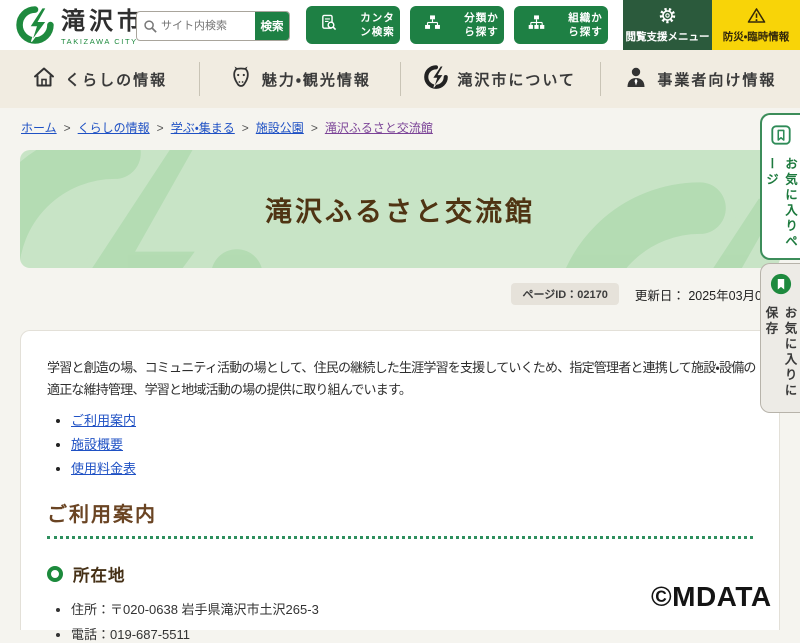 The width and height of the screenshot is (800, 643). Describe the element at coordinates (316, 80) in the screenshot. I see `nav-item-label: 魅力・観光情報` at that location.